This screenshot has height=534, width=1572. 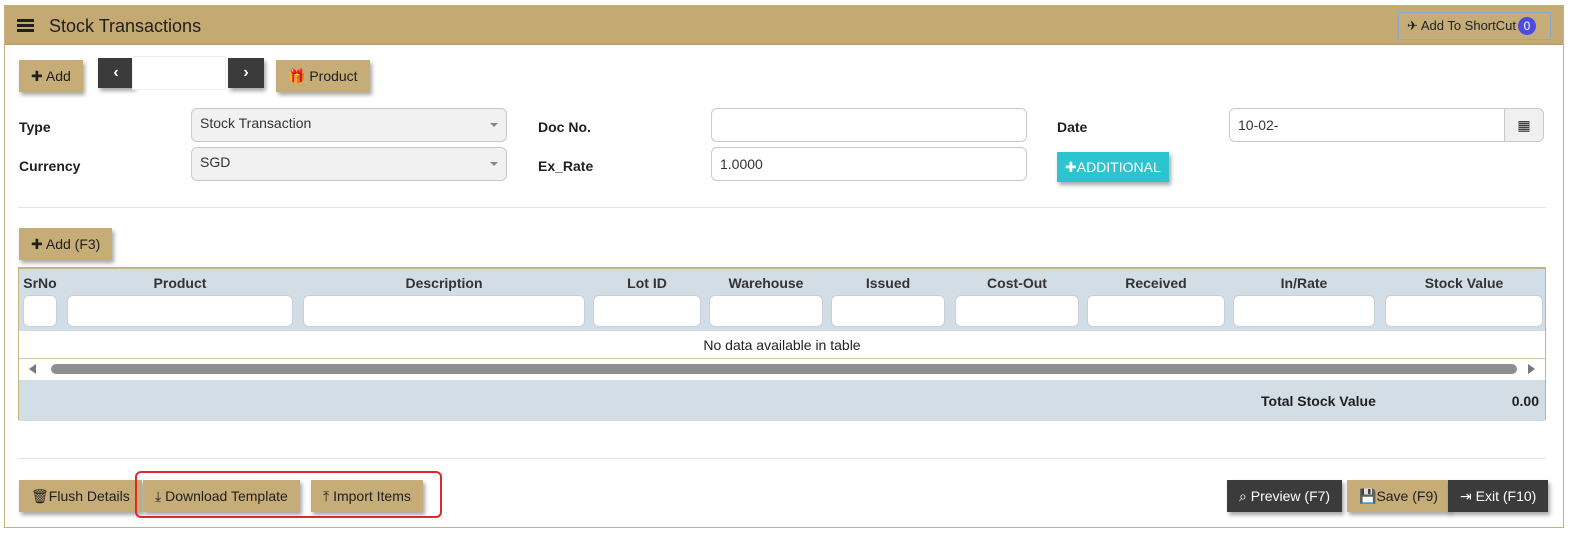 I want to click on date-label: Date, so click(x=1072, y=127).